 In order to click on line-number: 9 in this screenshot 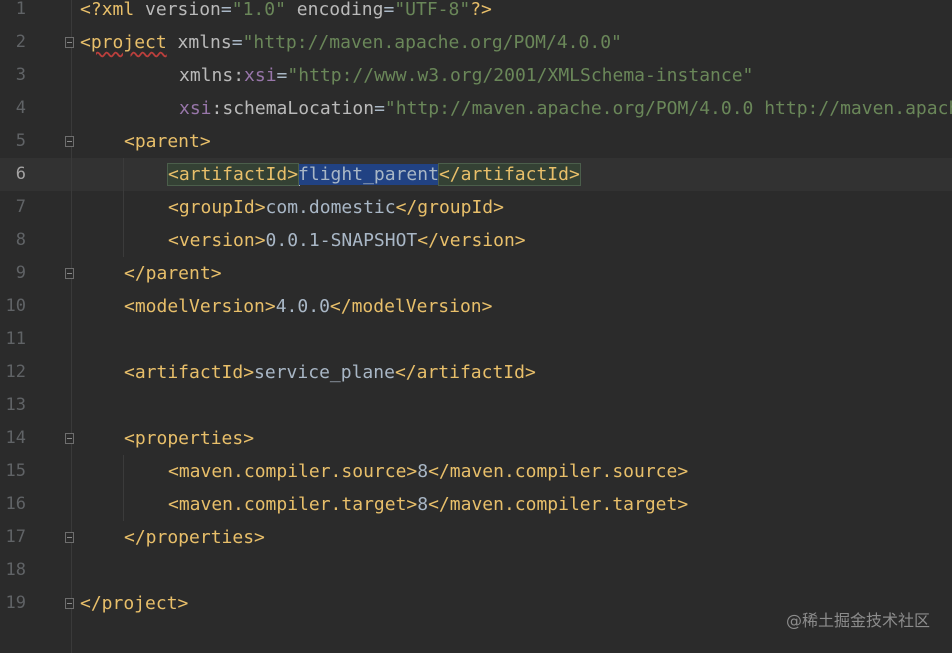, I will do `click(20, 273)`.